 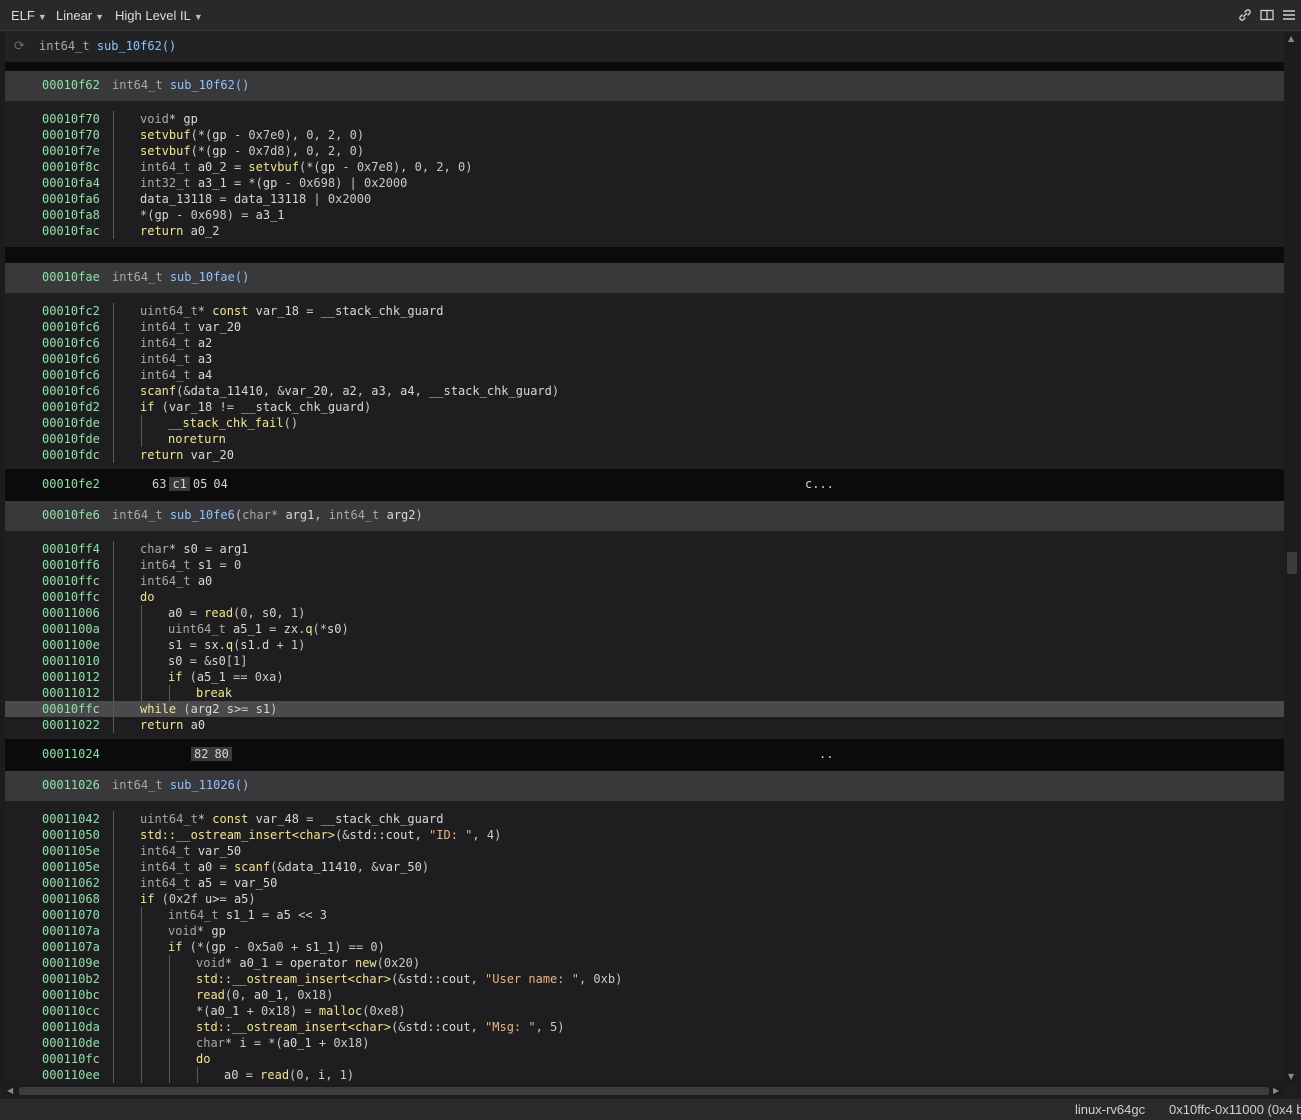 What do you see at coordinates (80, 15) in the screenshot?
I see `view-type-dropdown: Linear ▼` at bounding box center [80, 15].